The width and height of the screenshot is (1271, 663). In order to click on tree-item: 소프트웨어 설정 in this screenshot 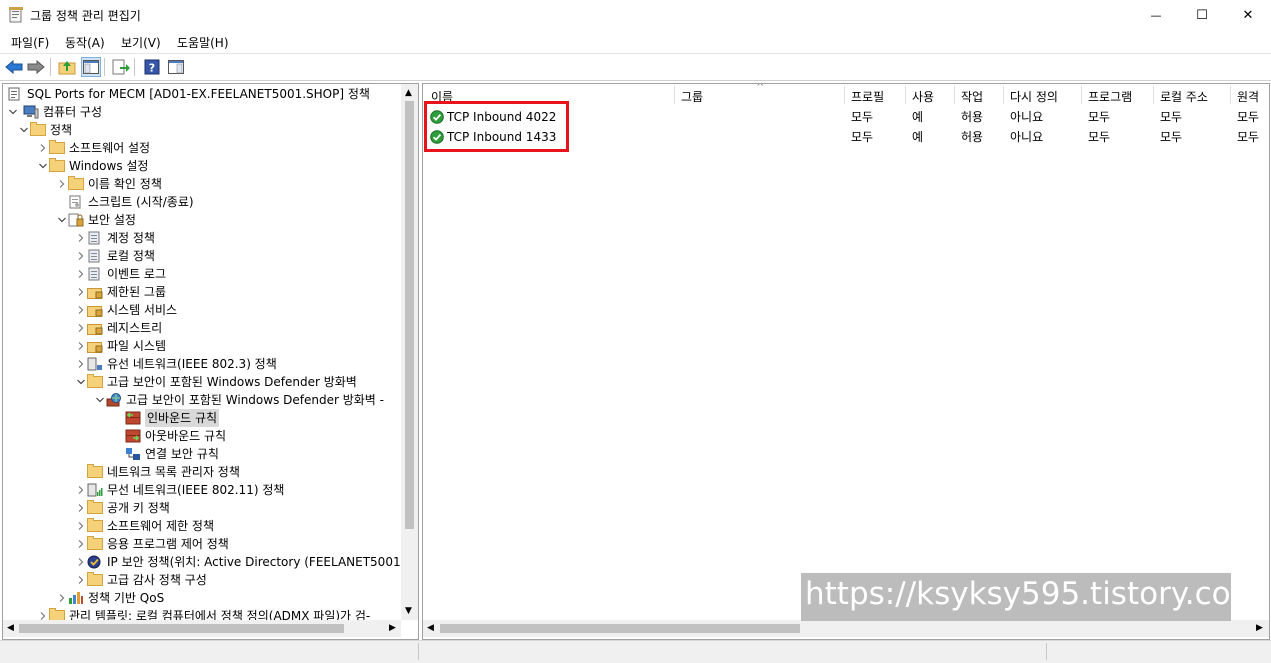, I will do `click(202, 148)`.